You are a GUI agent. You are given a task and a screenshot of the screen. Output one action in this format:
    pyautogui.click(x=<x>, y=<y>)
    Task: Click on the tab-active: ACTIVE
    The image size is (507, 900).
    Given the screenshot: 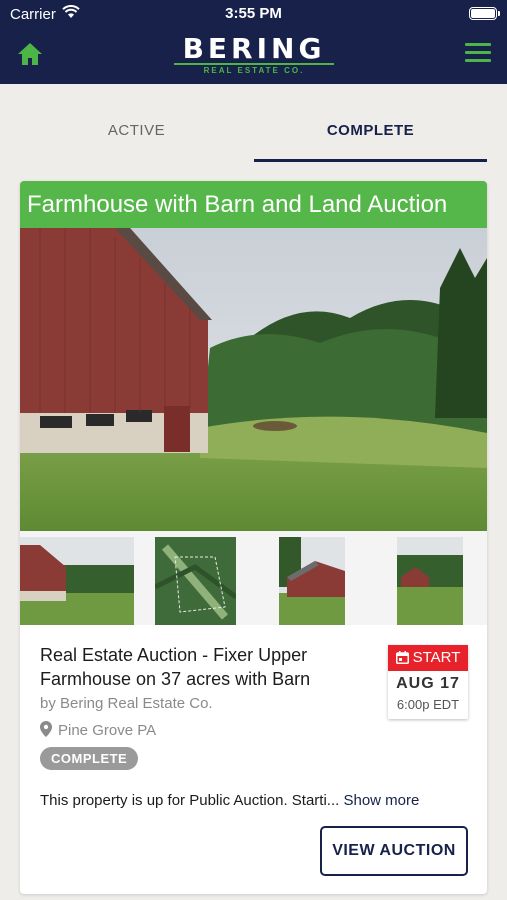 What is the action you would take?
    pyautogui.click(x=136, y=130)
    